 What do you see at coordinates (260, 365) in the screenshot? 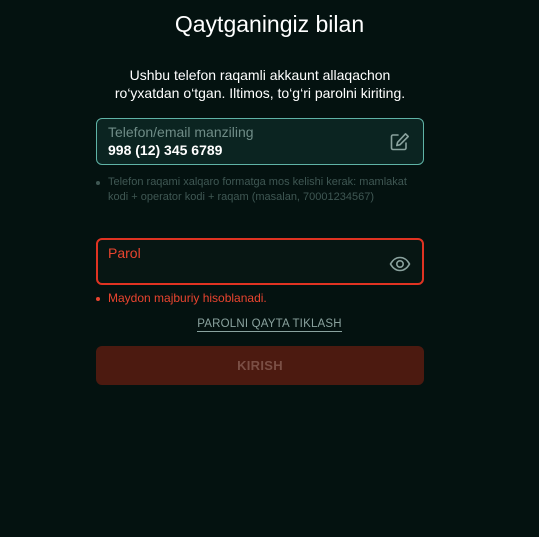
I see `login-button: KIRISH` at bounding box center [260, 365].